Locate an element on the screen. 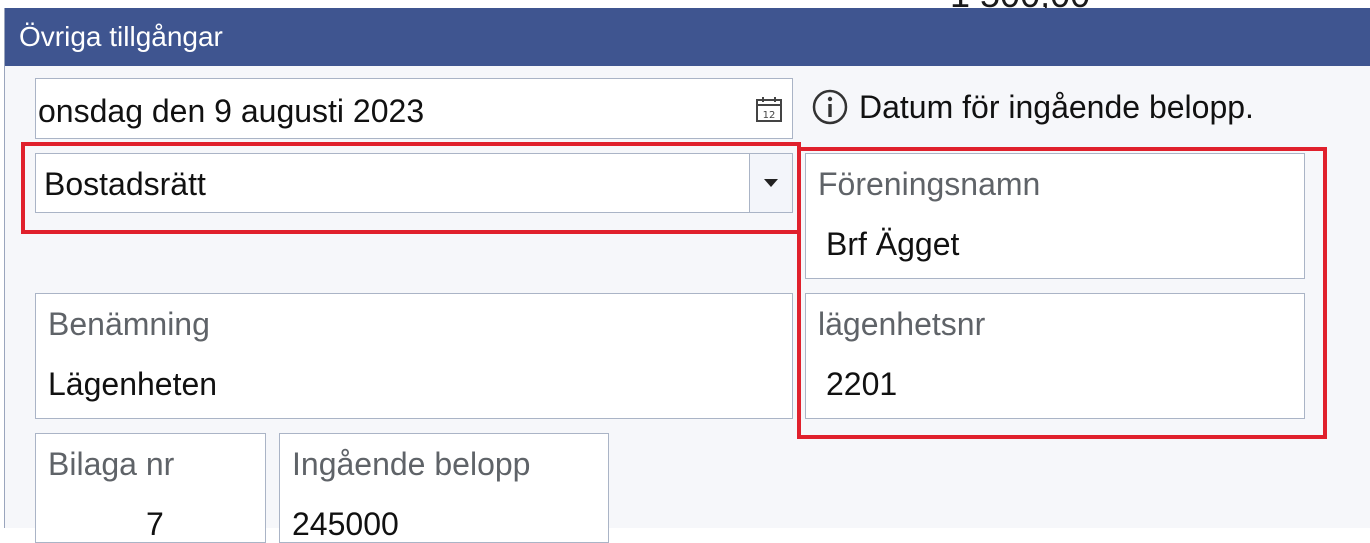 The image size is (1370, 543). bilaga-nr-label: Bilaga nr is located at coordinates (111, 464).